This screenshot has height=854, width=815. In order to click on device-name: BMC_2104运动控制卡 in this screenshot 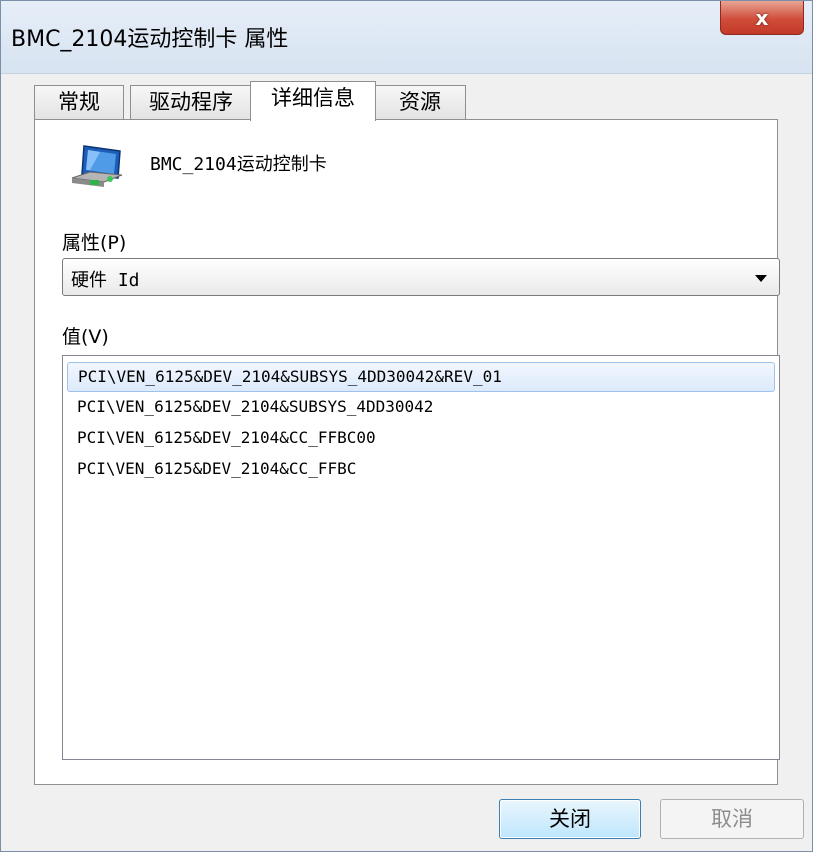, I will do `click(238, 164)`.